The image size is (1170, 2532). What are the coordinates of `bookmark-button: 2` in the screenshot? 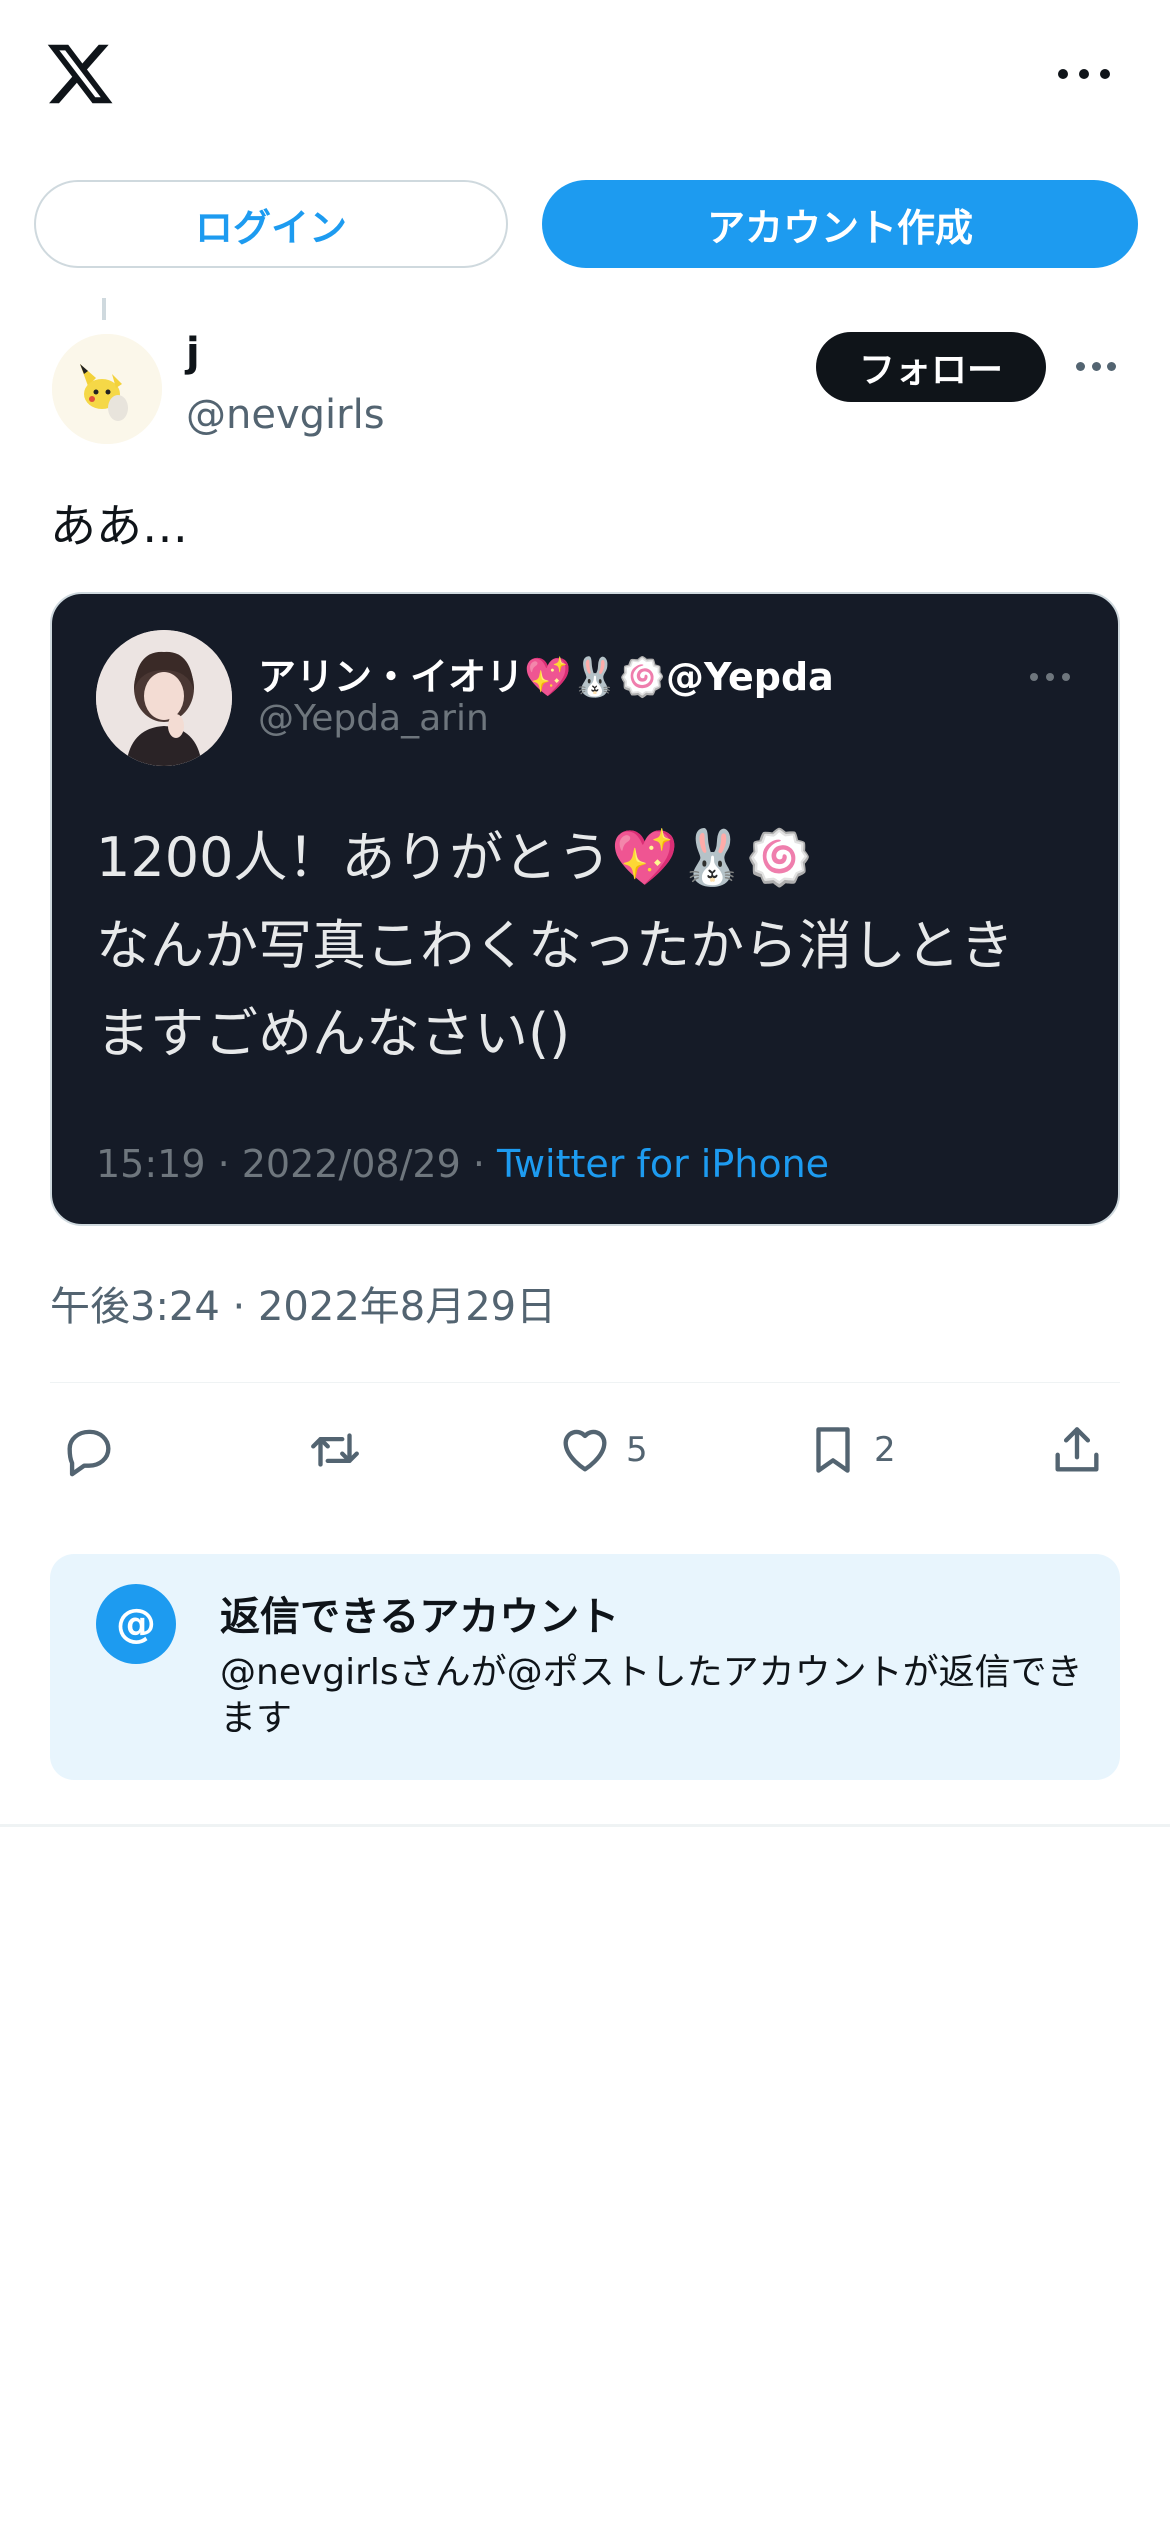 It's located at (850, 1450).